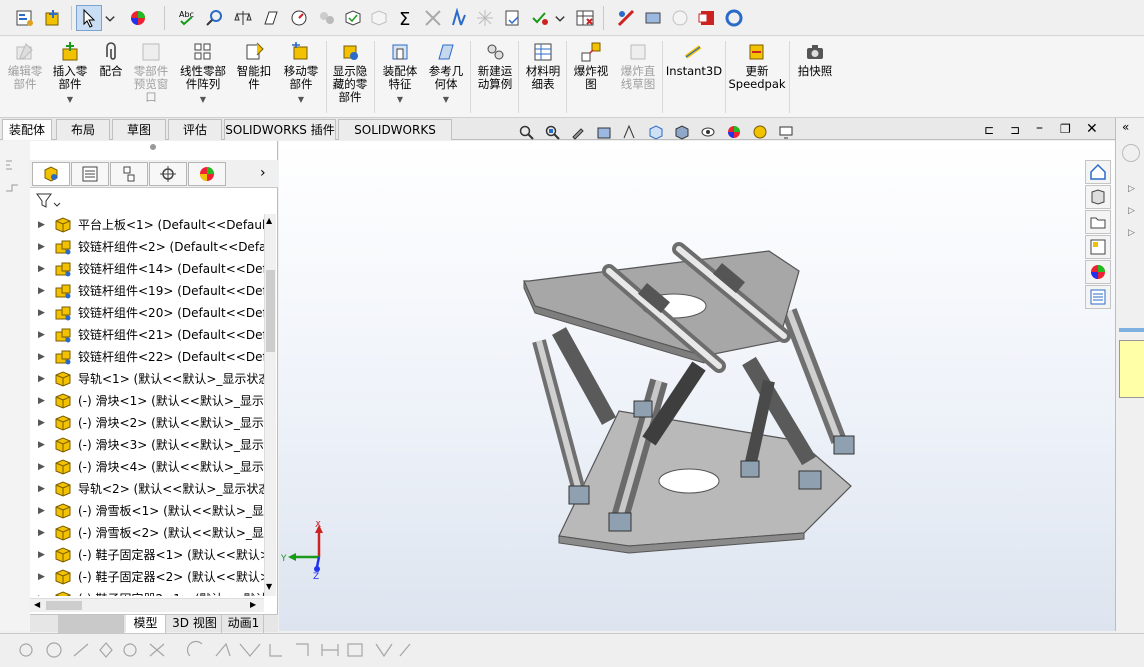  I want to click on edit-component-button: 编辑零 部件, so click(25, 66).